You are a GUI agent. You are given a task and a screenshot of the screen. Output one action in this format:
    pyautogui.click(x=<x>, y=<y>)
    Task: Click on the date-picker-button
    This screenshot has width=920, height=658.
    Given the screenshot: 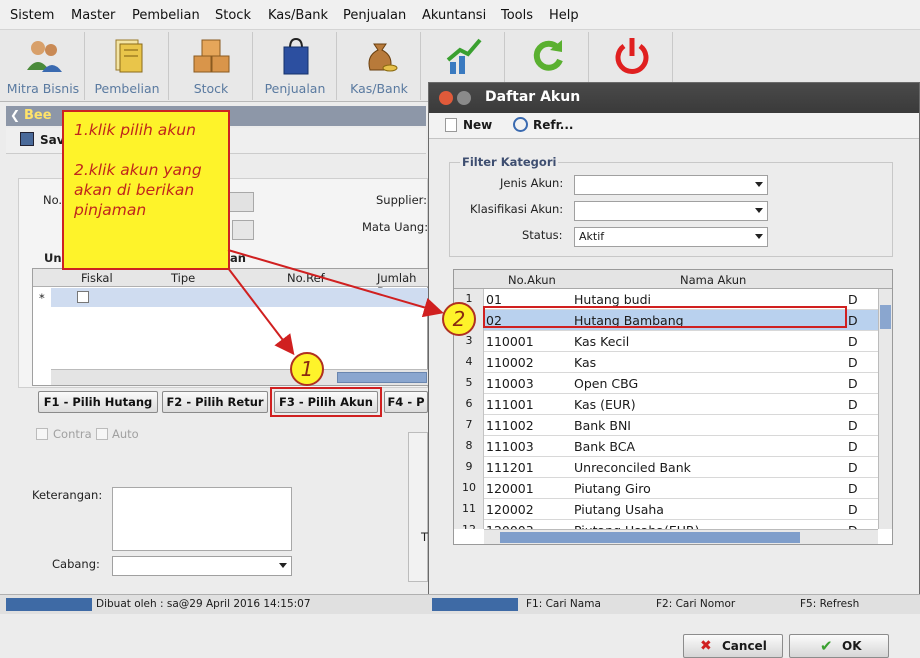 What is the action you would take?
    pyautogui.click(x=243, y=230)
    